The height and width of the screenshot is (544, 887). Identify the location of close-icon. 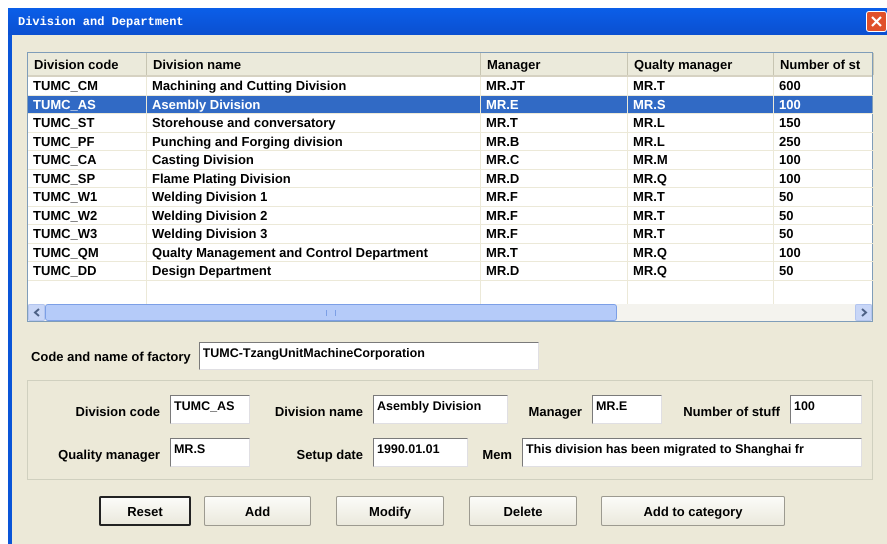
(876, 21).